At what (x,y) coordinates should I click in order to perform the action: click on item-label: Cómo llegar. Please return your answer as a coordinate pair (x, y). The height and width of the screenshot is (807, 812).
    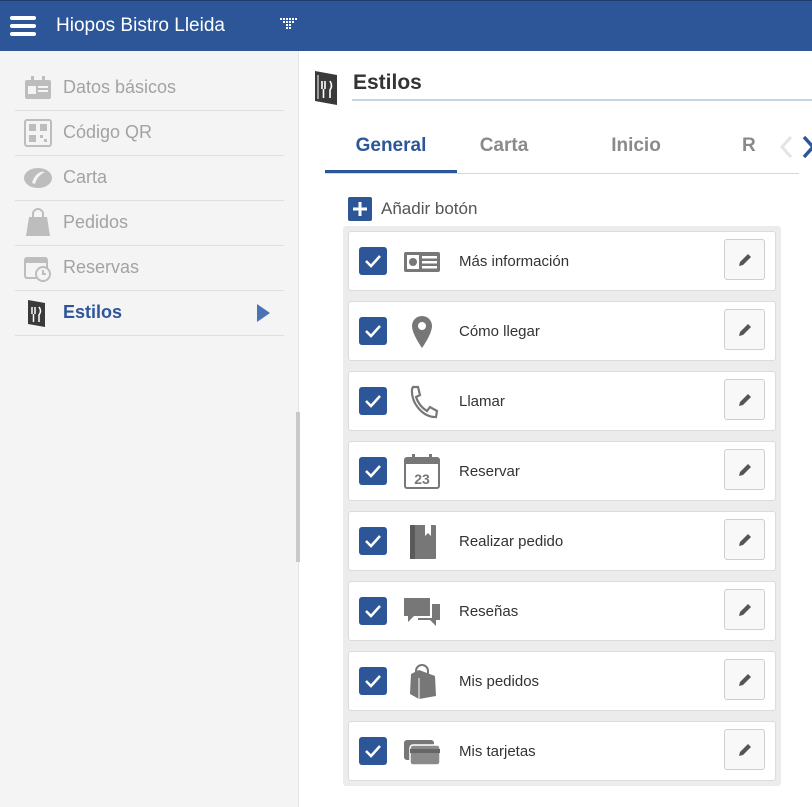
    Looking at the image, I should click on (499, 331).